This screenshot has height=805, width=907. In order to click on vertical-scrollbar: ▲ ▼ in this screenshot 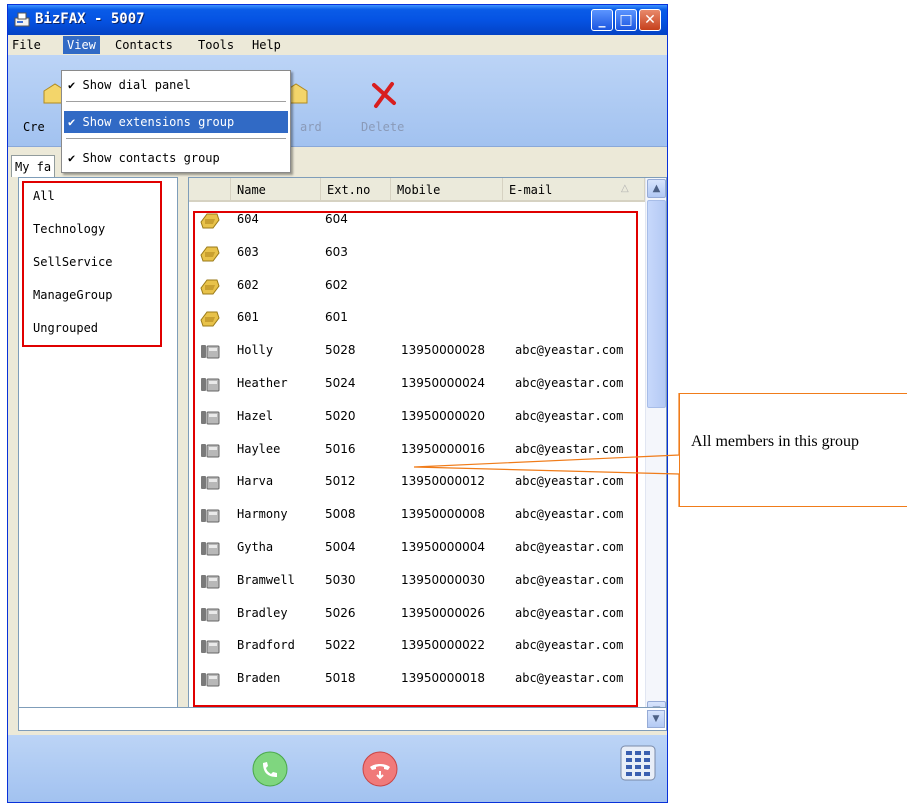, I will do `click(655, 450)`.